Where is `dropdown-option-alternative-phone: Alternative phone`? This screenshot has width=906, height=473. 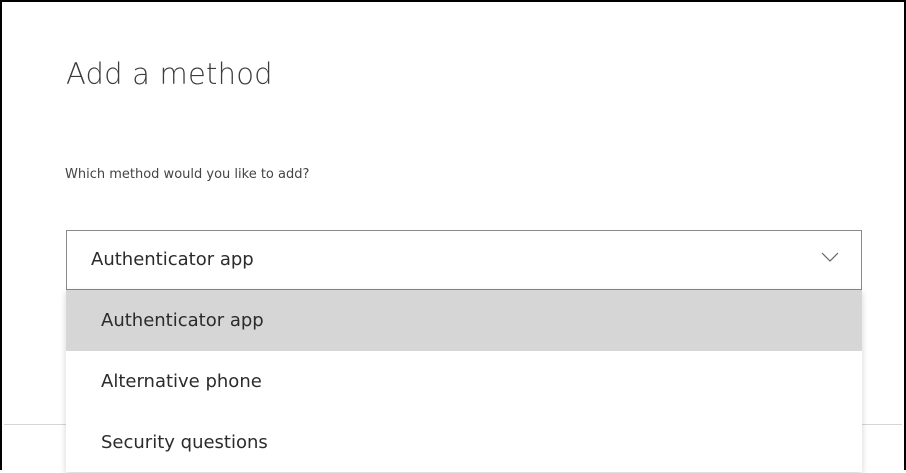
dropdown-option-alternative-phone: Alternative phone is located at coordinates (464, 381).